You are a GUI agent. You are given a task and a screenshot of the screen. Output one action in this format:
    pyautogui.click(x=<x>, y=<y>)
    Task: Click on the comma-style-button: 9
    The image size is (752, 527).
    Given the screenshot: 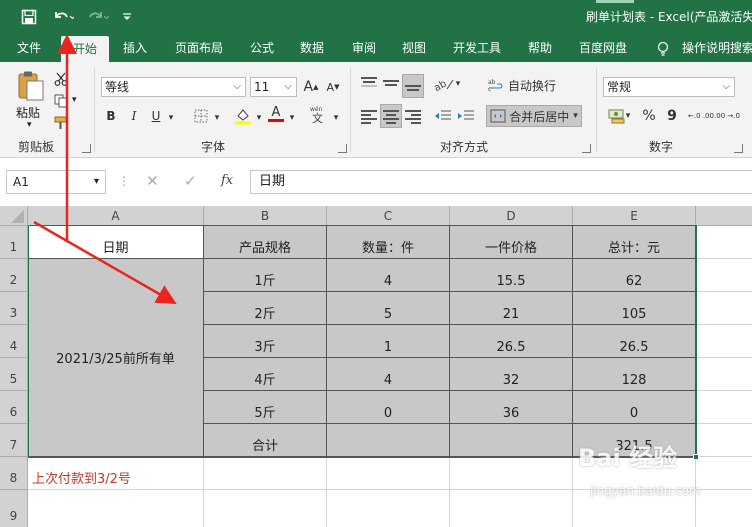 What is the action you would take?
    pyautogui.click(x=672, y=116)
    